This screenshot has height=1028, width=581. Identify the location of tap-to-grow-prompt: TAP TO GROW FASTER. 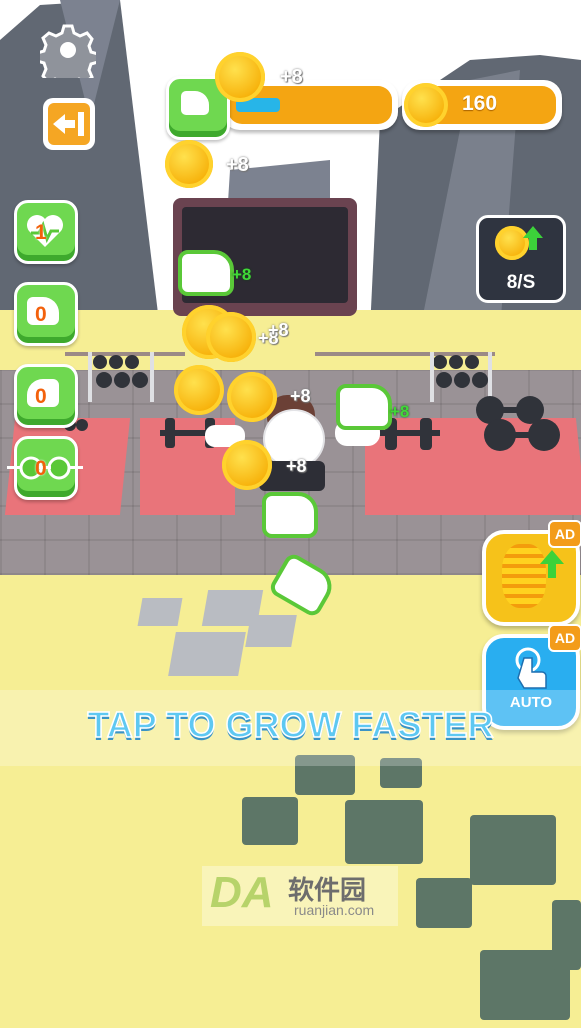
(291, 724).